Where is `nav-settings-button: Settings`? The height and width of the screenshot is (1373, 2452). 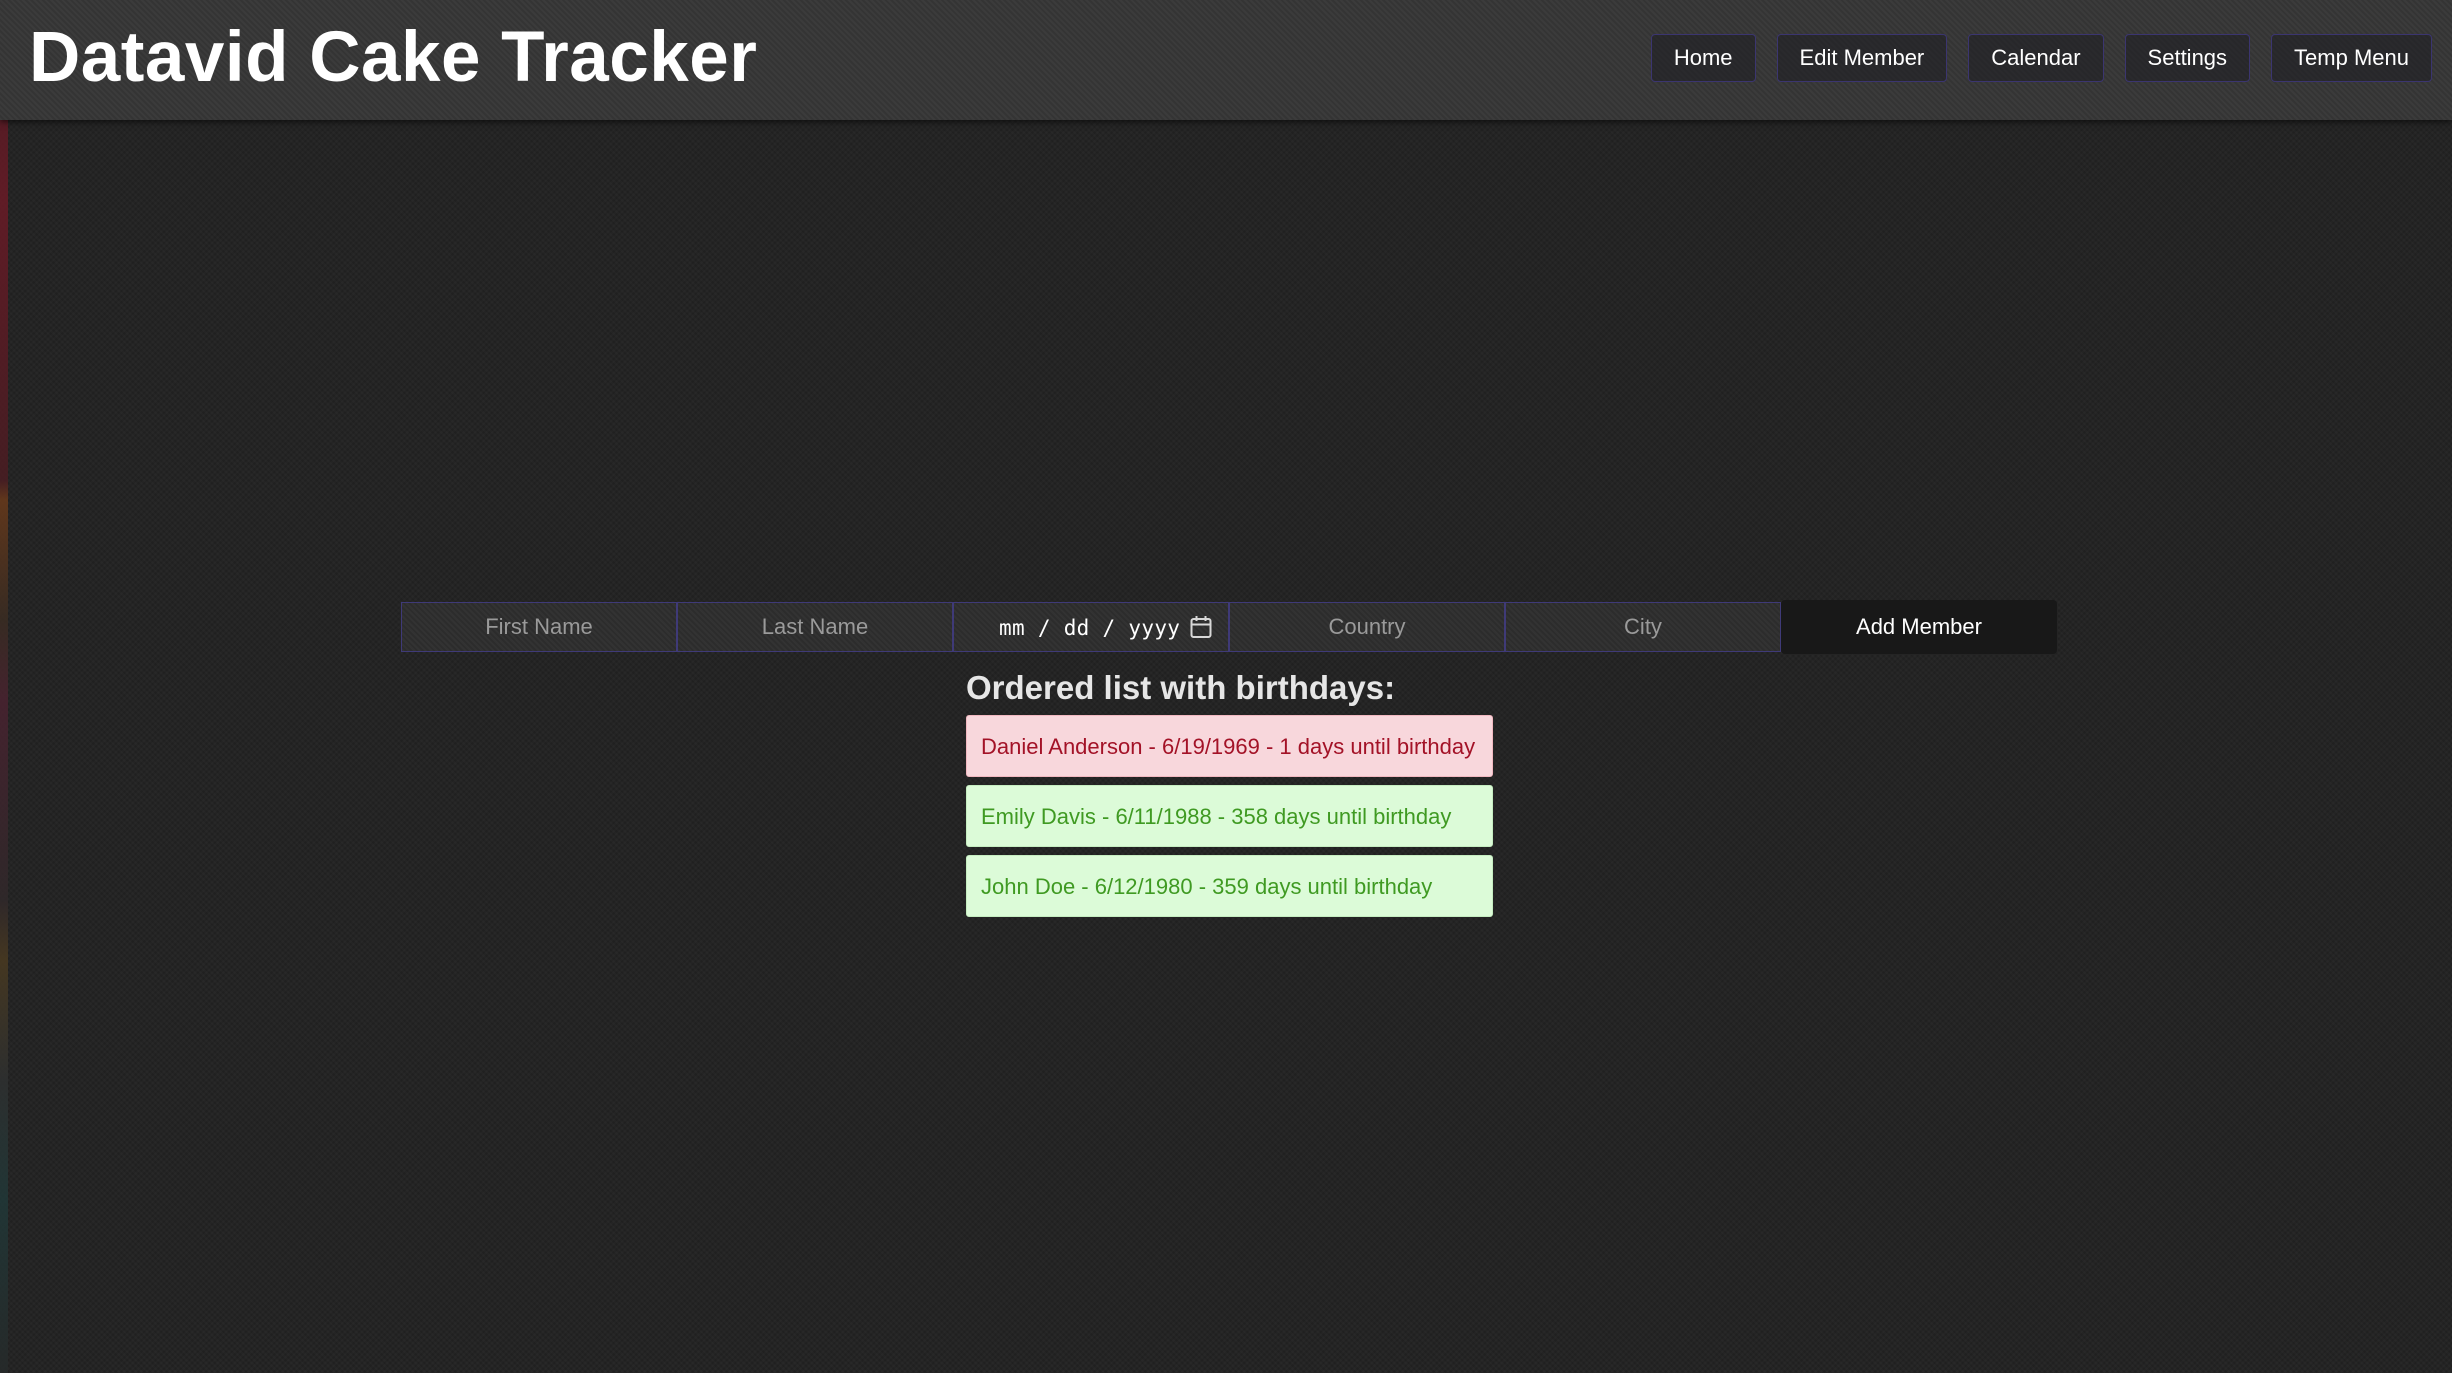 nav-settings-button: Settings is located at coordinates (2187, 58).